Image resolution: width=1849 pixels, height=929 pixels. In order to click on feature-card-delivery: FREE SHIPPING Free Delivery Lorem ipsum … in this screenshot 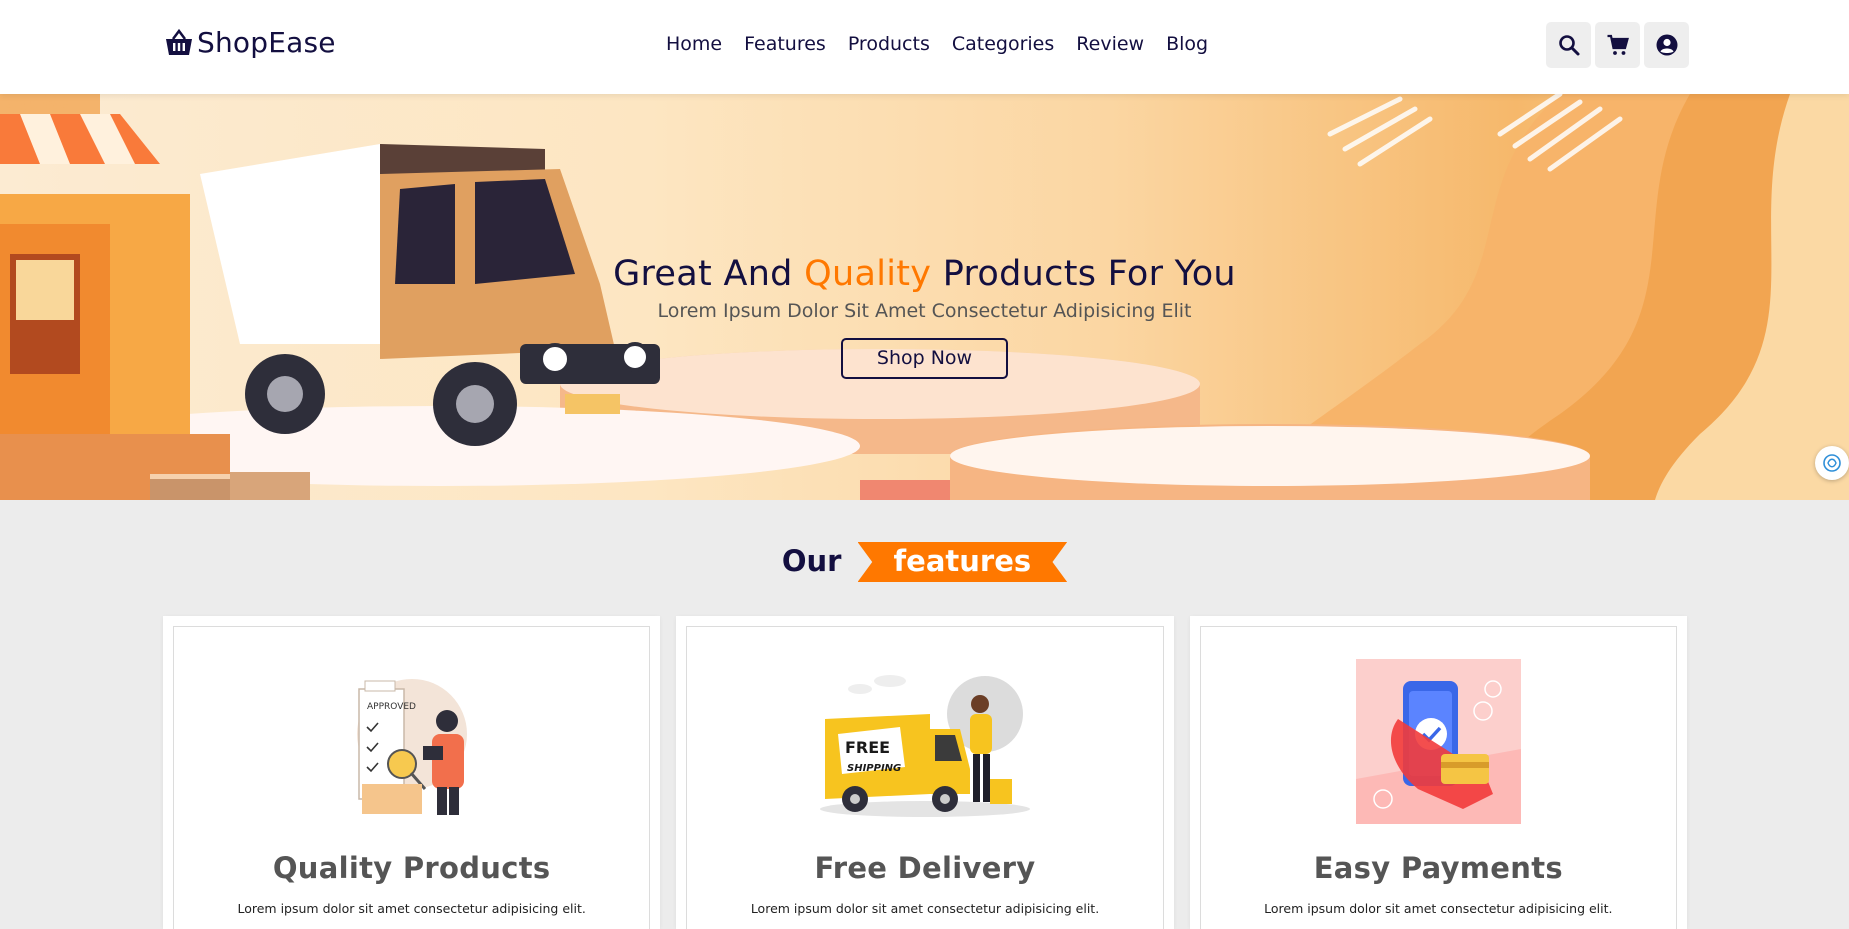, I will do `click(925, 772)`.